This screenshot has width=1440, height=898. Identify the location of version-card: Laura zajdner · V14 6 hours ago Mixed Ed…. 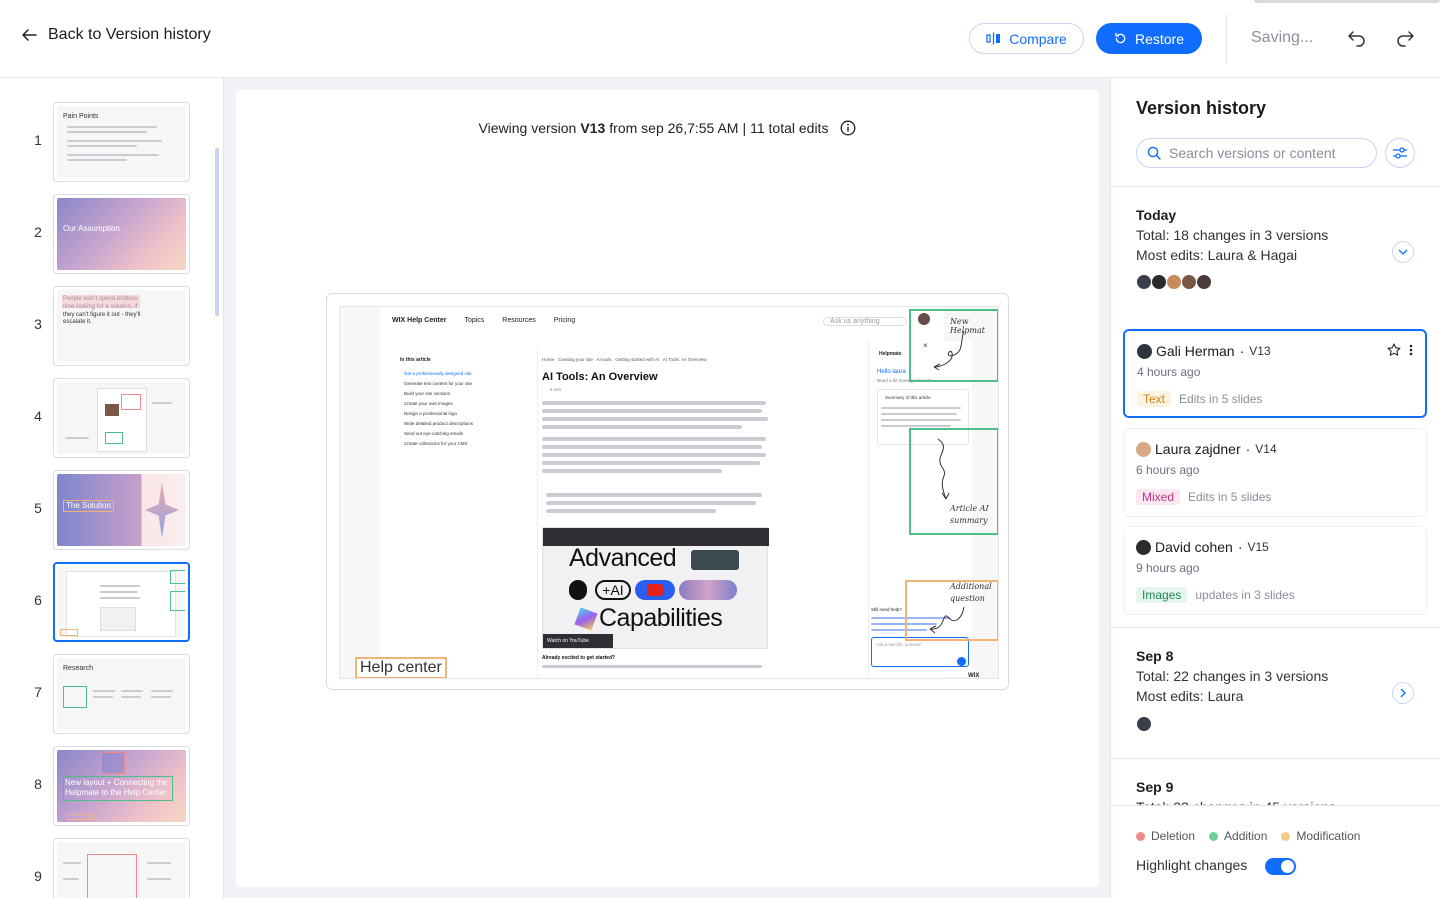
(1275, 472).